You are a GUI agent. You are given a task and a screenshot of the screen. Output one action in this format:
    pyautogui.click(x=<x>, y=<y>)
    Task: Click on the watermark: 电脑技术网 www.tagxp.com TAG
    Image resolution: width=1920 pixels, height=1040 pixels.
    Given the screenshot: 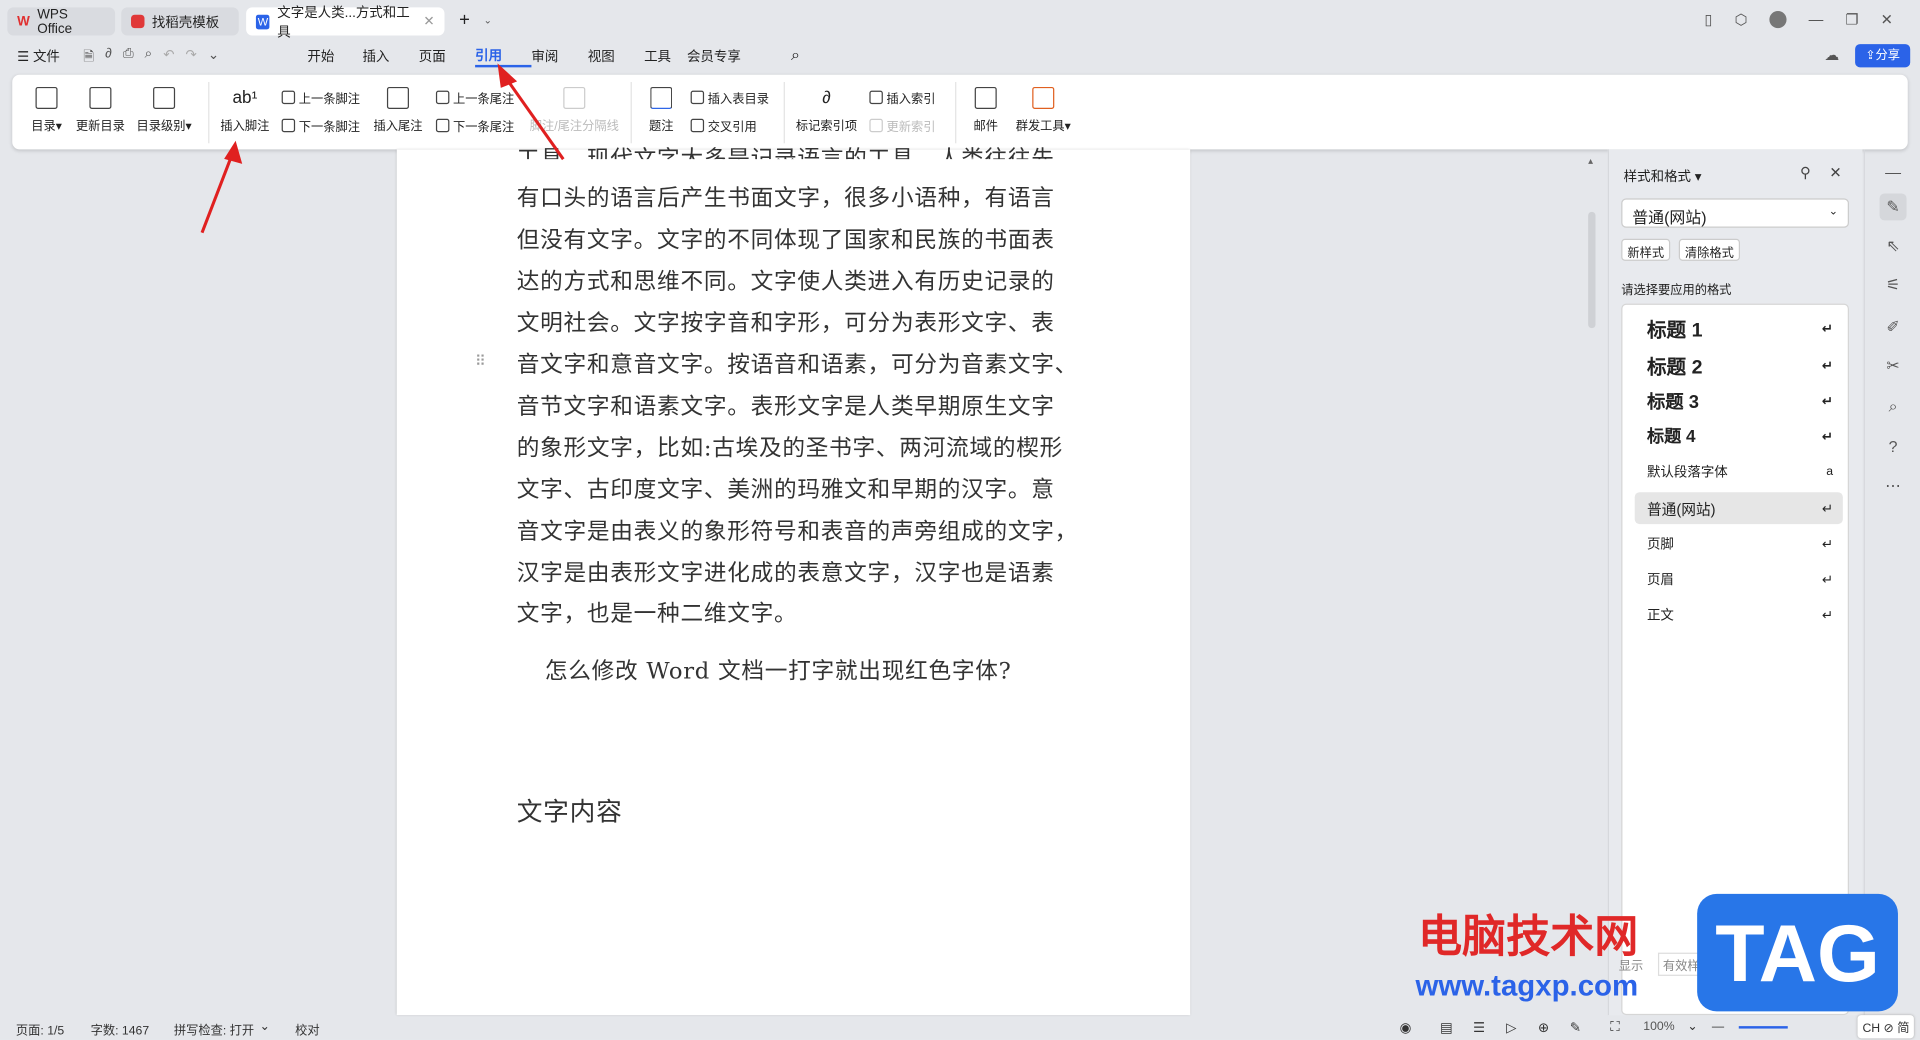 What is the action you would take?
    pyautogui.click(x=1650, y=954)
    